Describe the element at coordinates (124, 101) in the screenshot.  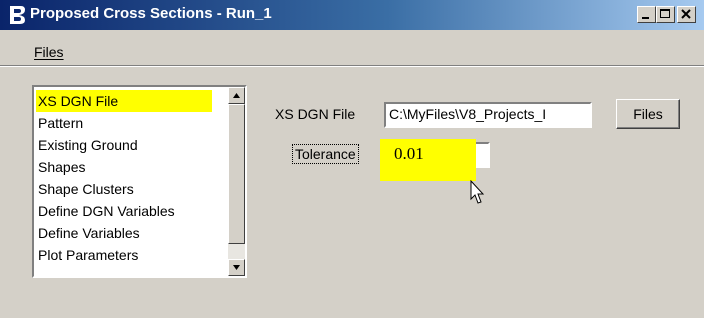
I see `list-item-xs-dgn-file: XS DGN File` at that location.